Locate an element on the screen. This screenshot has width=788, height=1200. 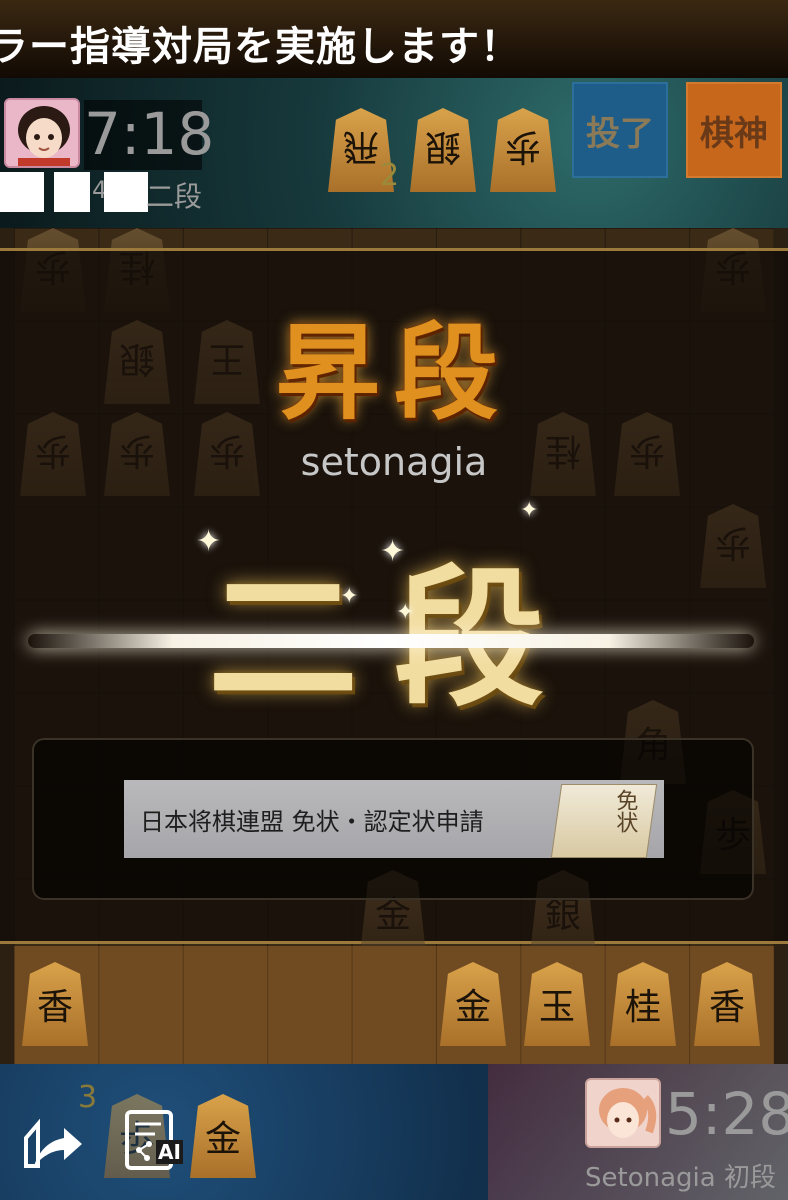
resign-button: 投了 is located at coordinates (620, 130).